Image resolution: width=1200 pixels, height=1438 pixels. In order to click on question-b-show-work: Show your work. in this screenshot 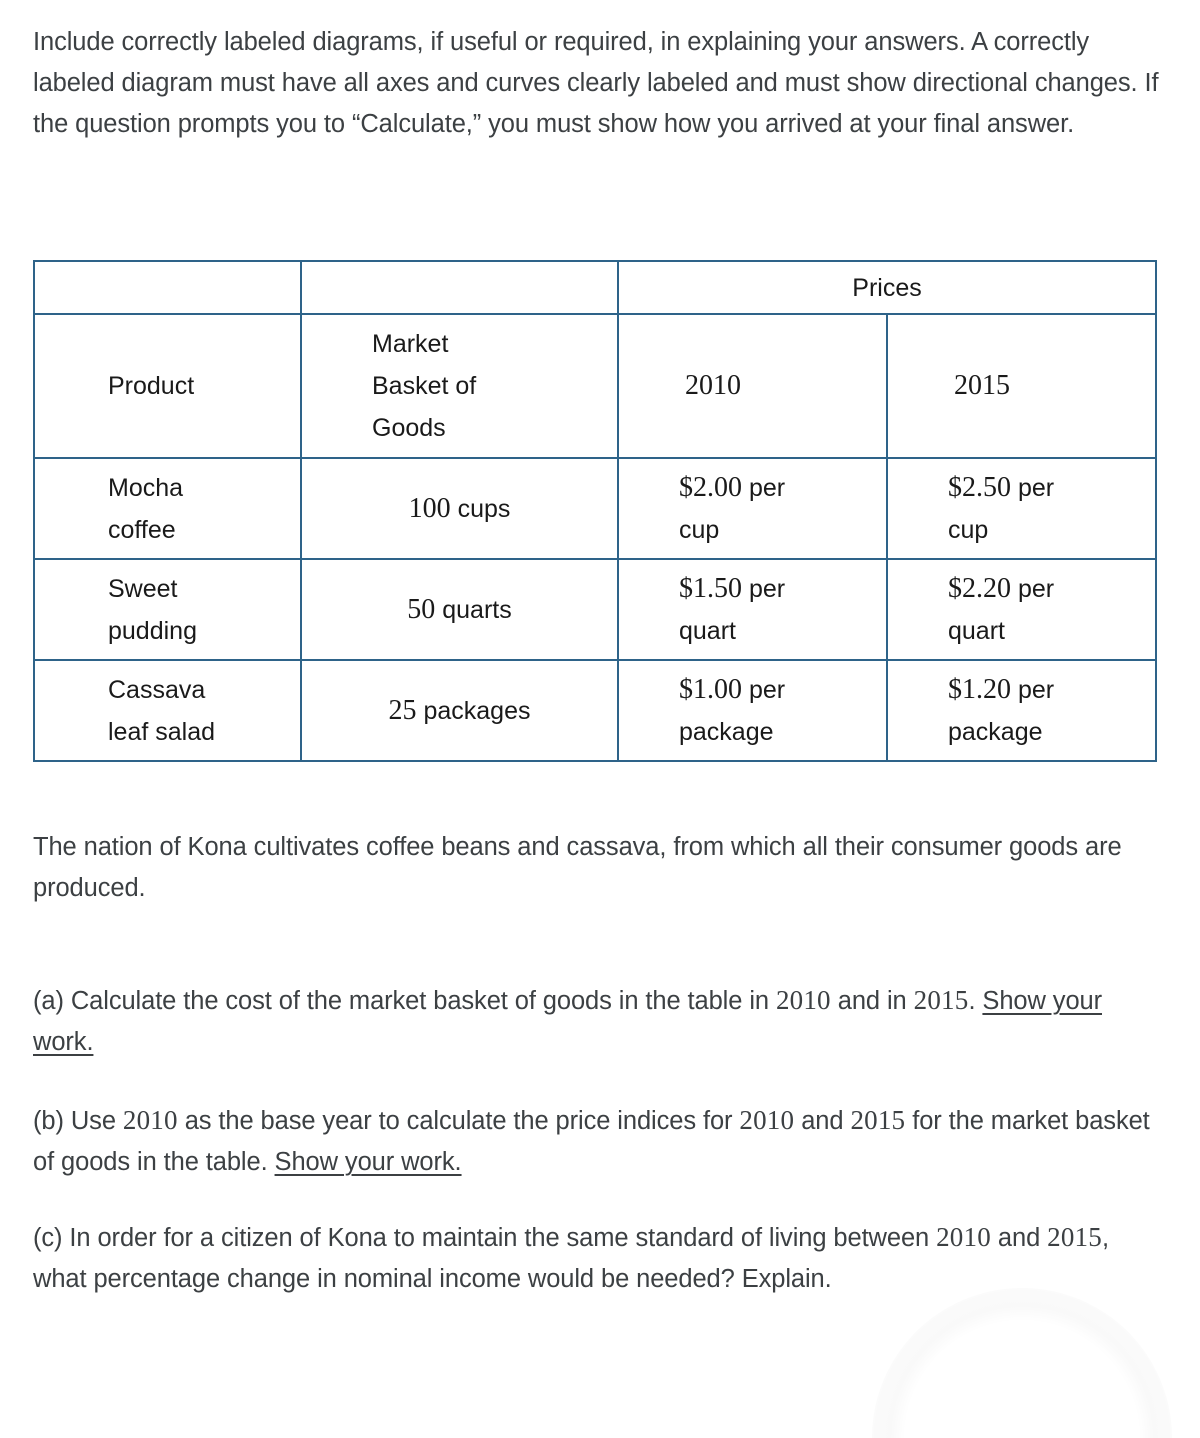, I will do `click(368, 1162)`.